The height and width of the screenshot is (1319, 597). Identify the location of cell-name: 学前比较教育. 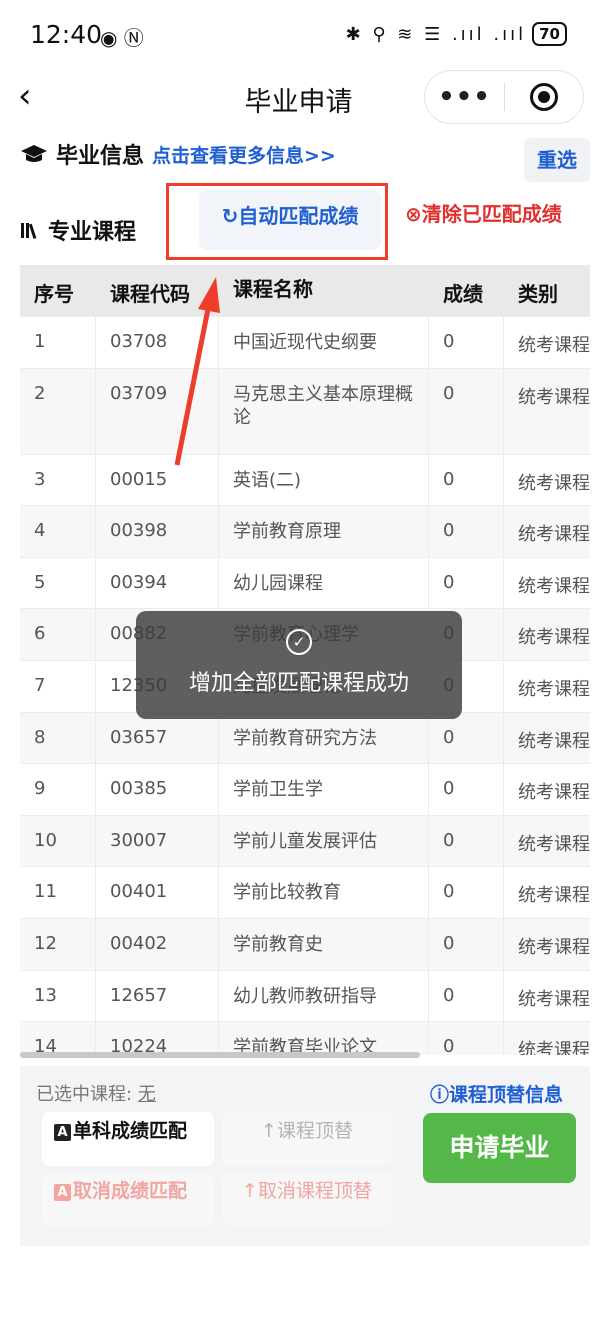
(324, 892).